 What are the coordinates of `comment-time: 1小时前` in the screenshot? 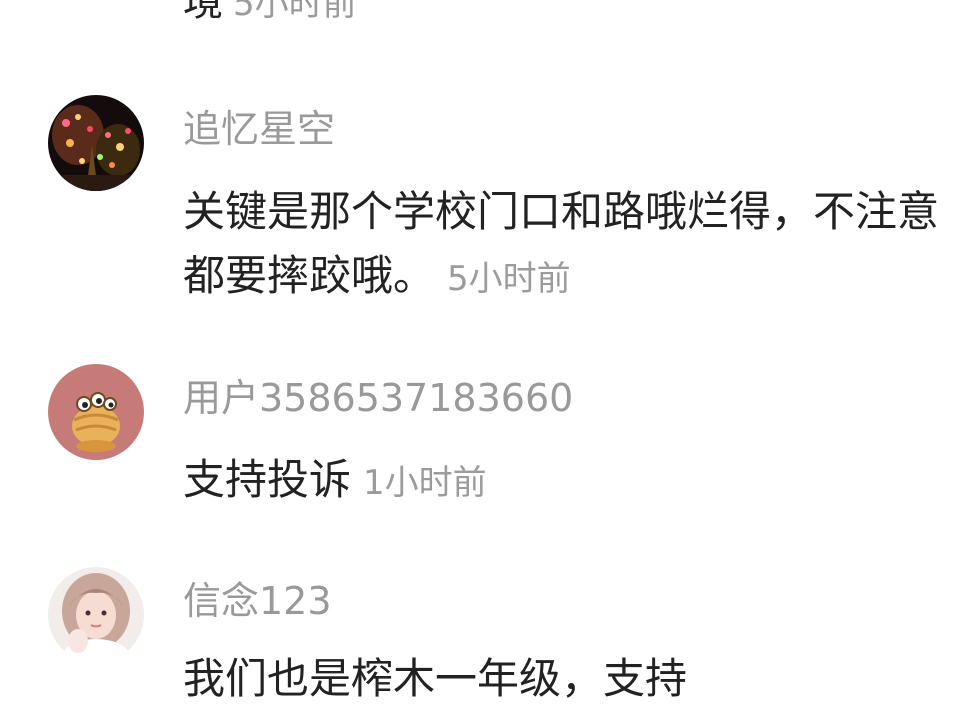 It's located at (425, 483).